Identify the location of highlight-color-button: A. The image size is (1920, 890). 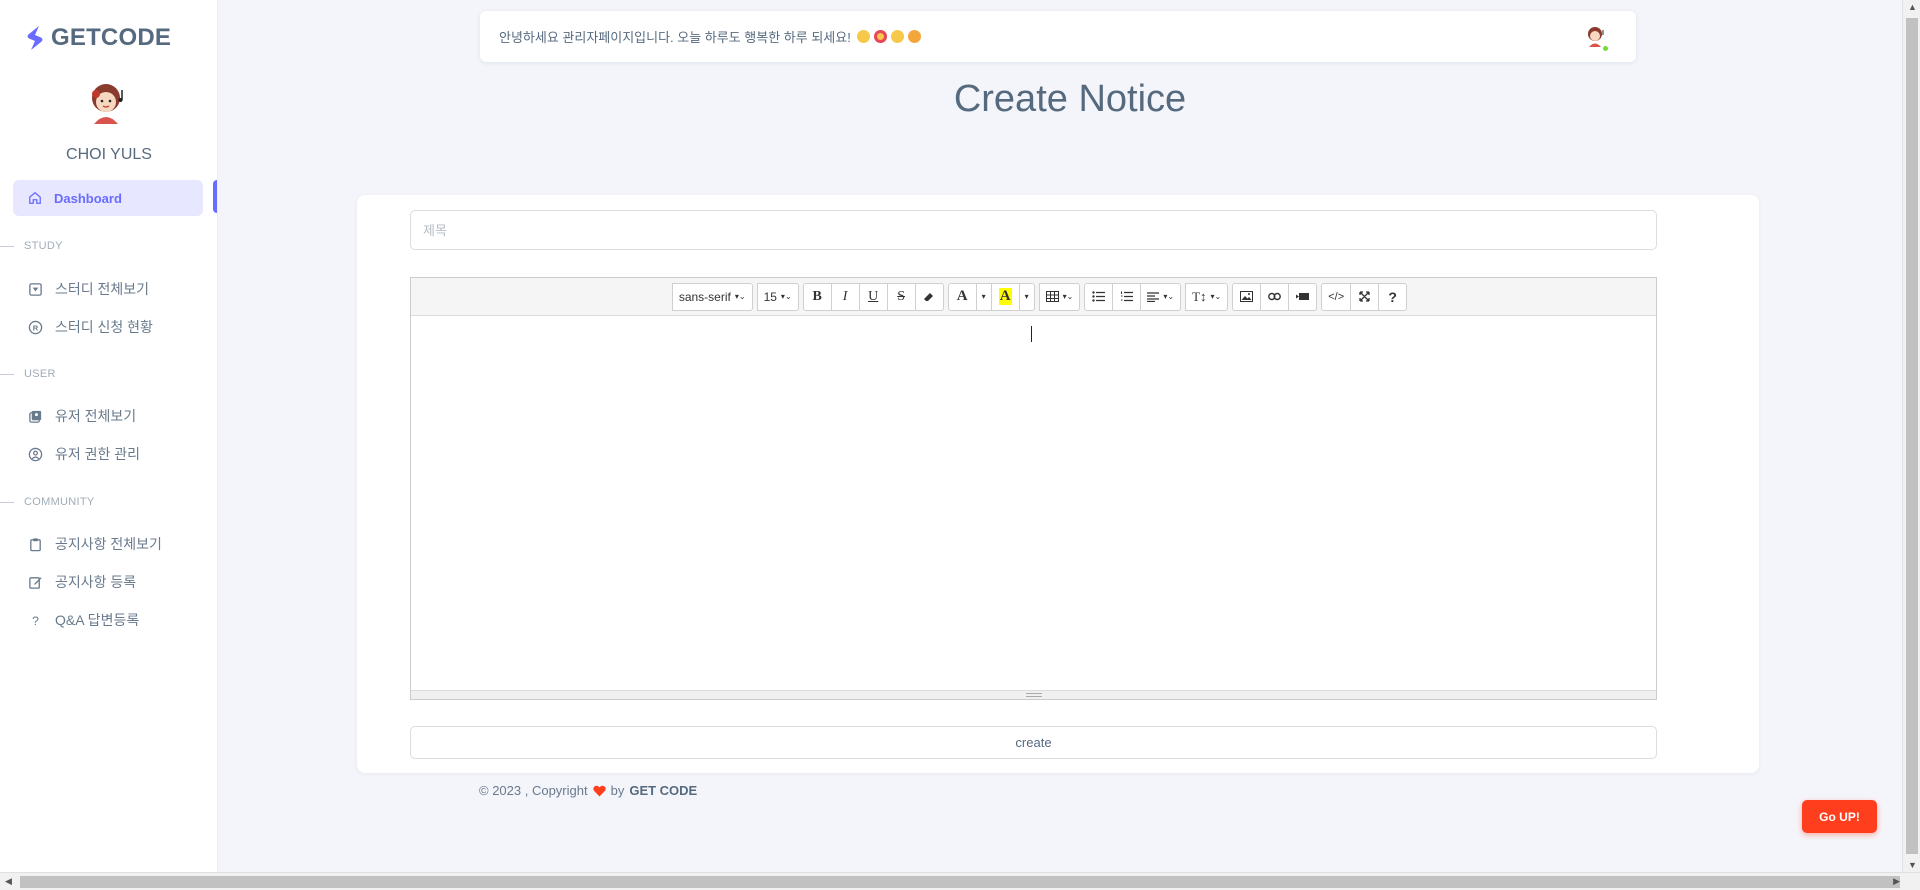
(1005, 296).